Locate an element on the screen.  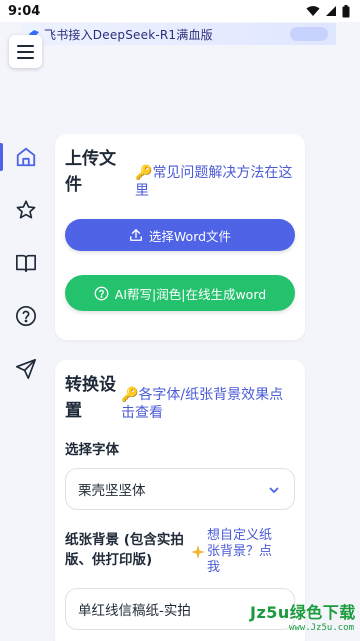
font-select-value: 栗壳坚坚体 is located at coordinates (112, 491).